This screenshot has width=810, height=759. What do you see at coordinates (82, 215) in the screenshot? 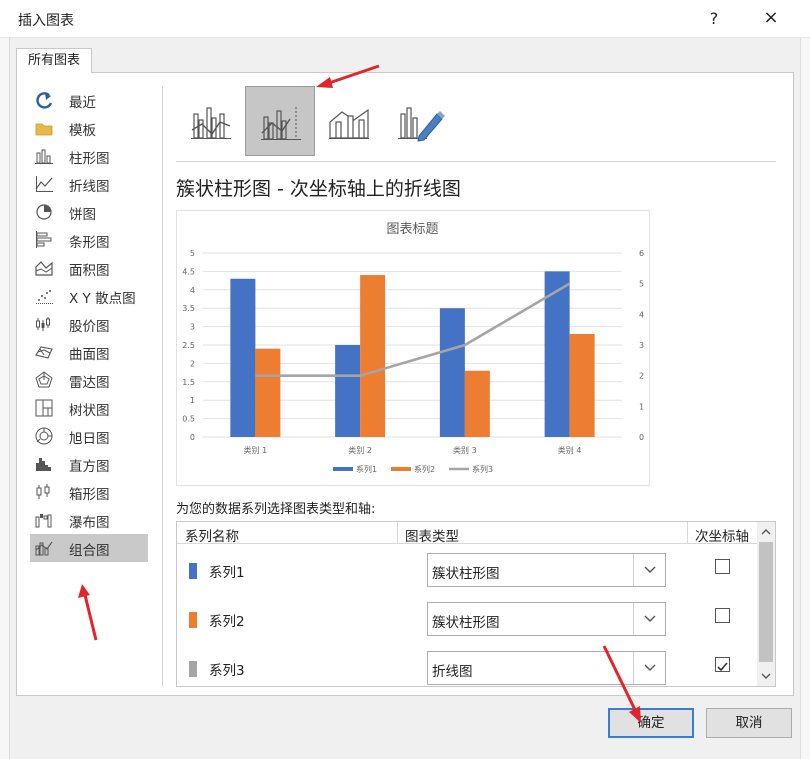
I see `chart-category-label: 饼图` at bounding box center [82, 215].